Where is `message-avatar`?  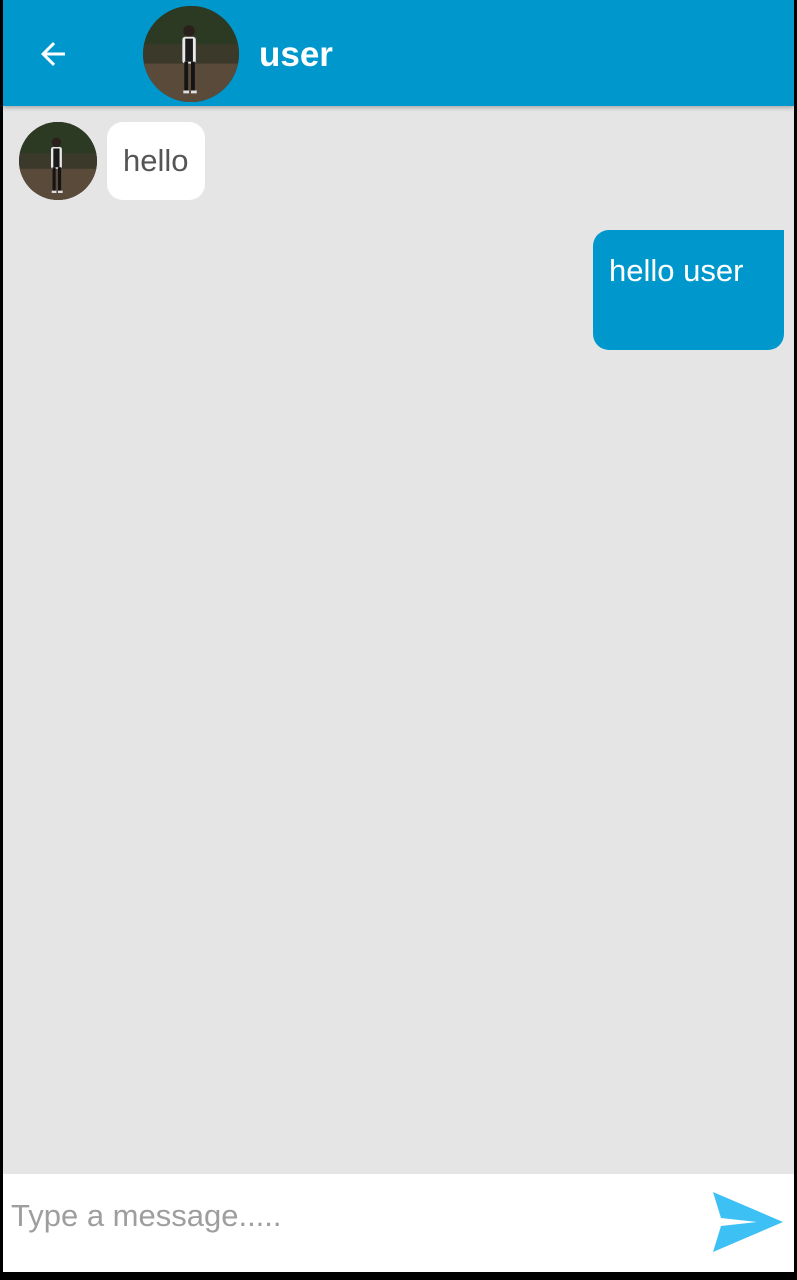 message-avatar is located at coordinates (58, 161).